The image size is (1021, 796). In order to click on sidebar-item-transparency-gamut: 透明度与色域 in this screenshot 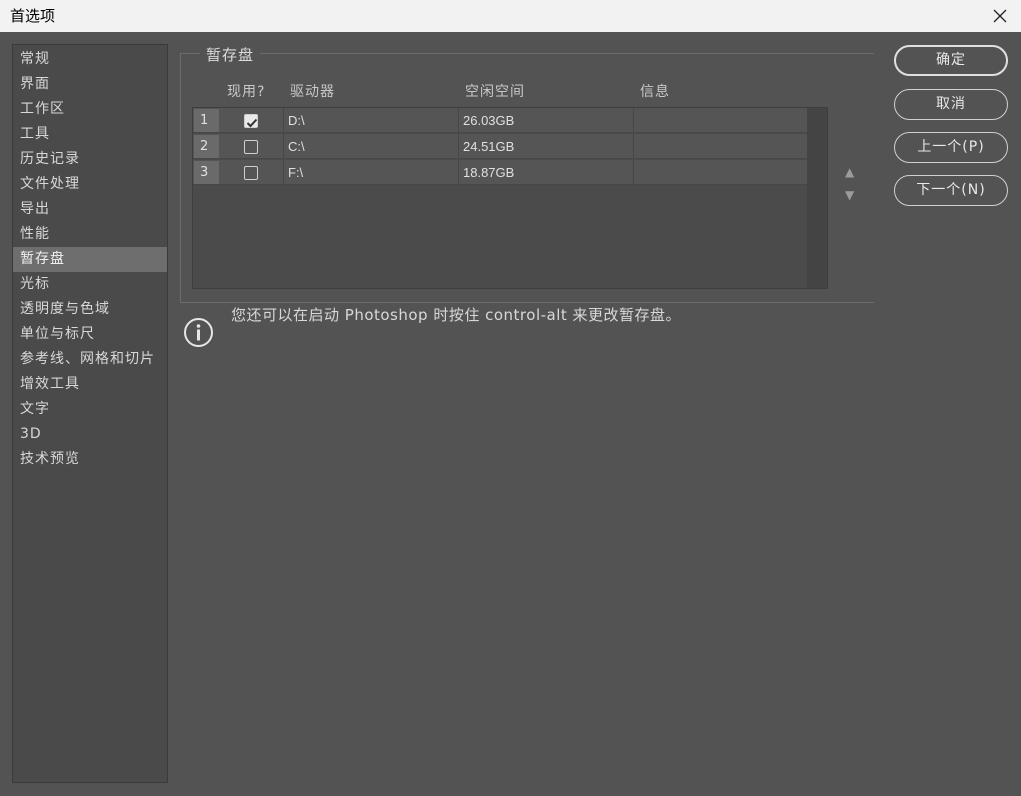, I will do `click(90, 309)`.